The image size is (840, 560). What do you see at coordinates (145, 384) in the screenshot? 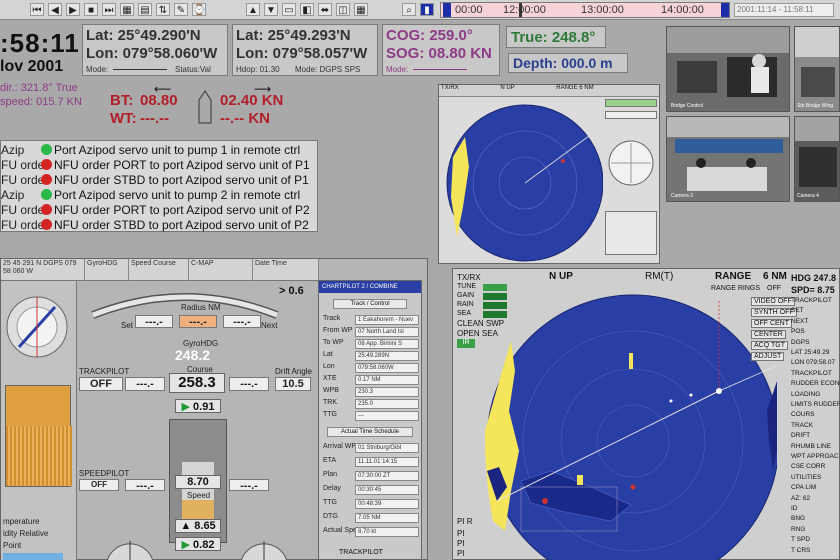
I see `course-set-field: ---.-` at bounding box center [145, 384].